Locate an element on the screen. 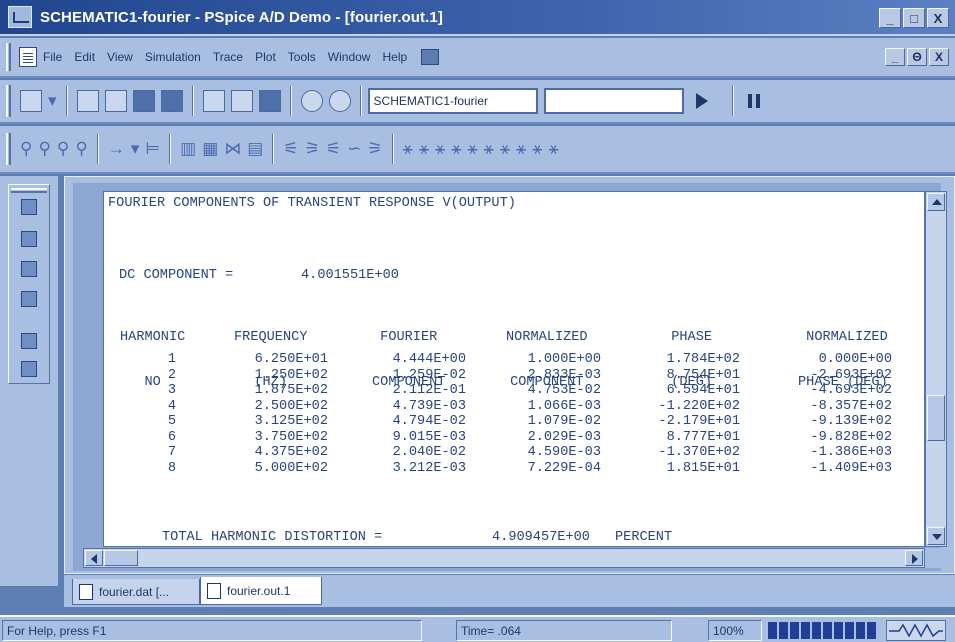 The width and height of the screenshot is (955, 642). redo-icon is located at coordinates (339, 101).